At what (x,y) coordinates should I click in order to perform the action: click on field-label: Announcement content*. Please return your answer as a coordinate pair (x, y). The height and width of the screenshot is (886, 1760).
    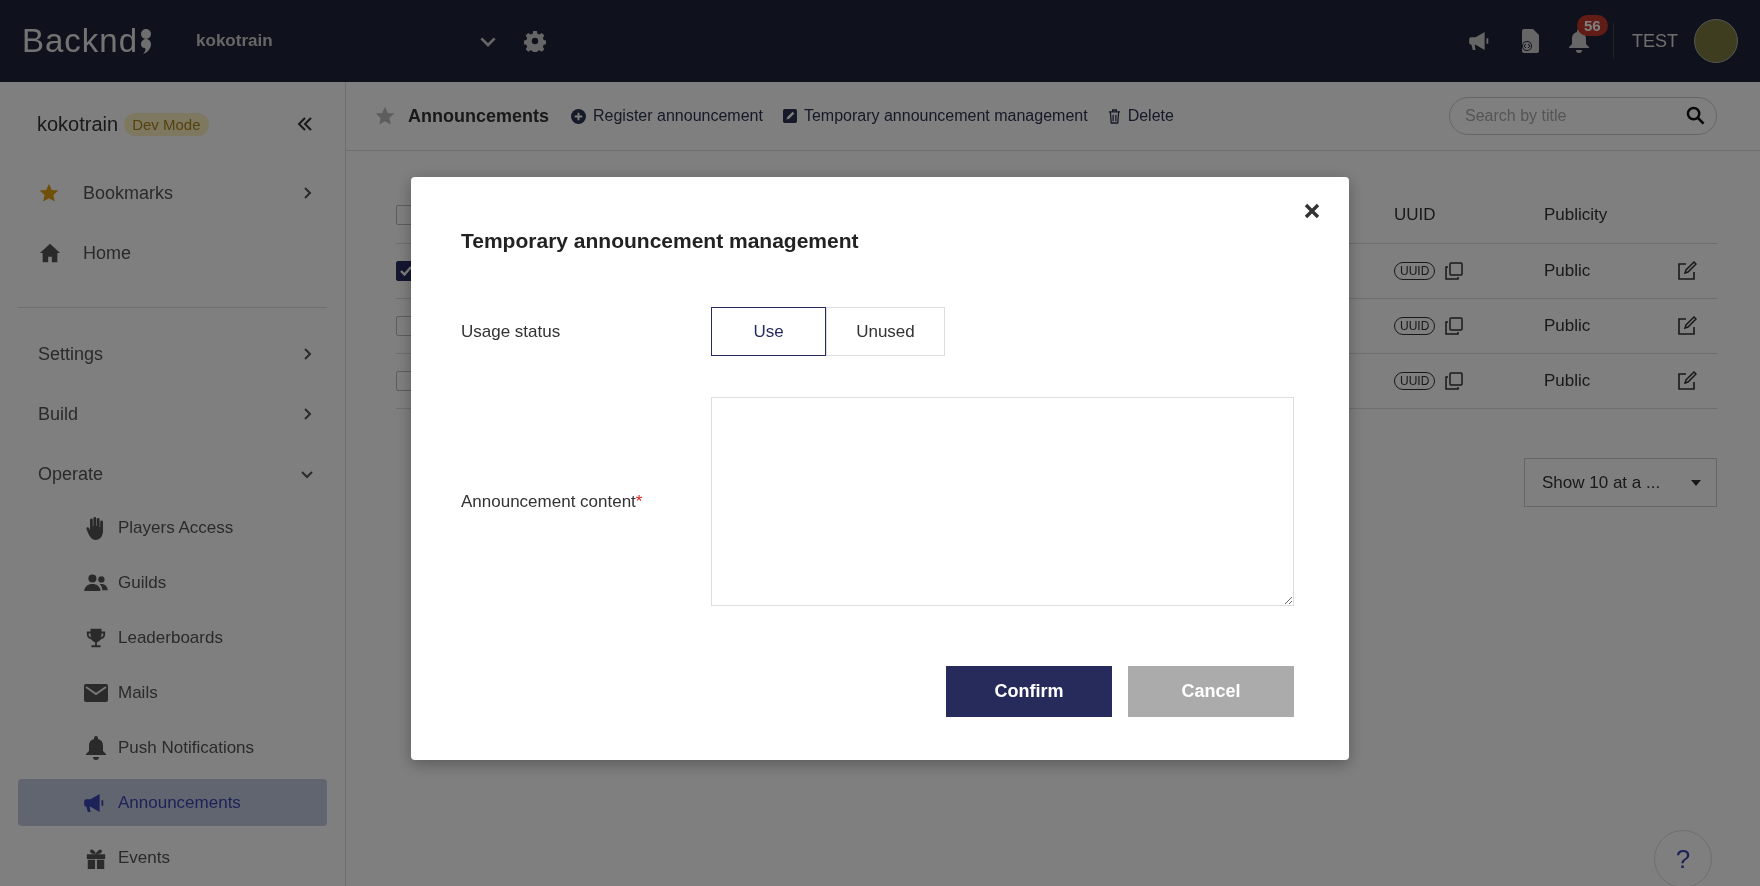
    Looking at the image, I should click on (552, 501).